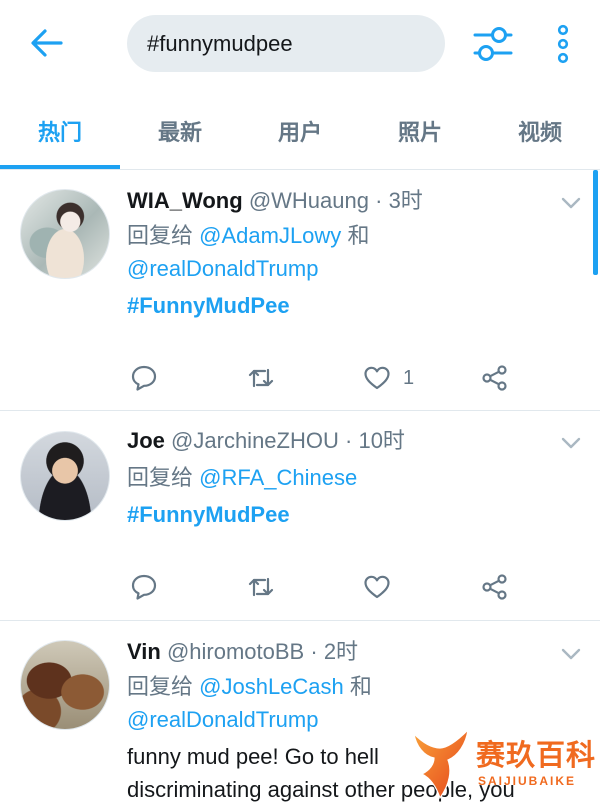  I want to click on timestamp: 10时, so click(381, 440).